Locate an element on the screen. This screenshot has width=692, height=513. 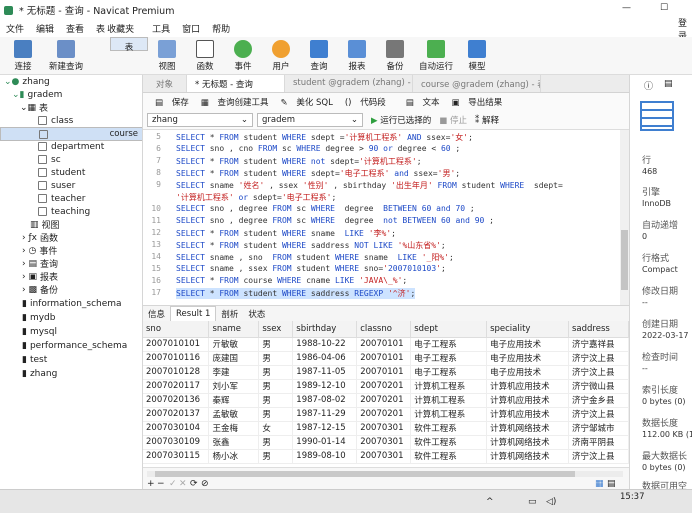
editor-scroll-thumb is located at coordinates (624, 260).